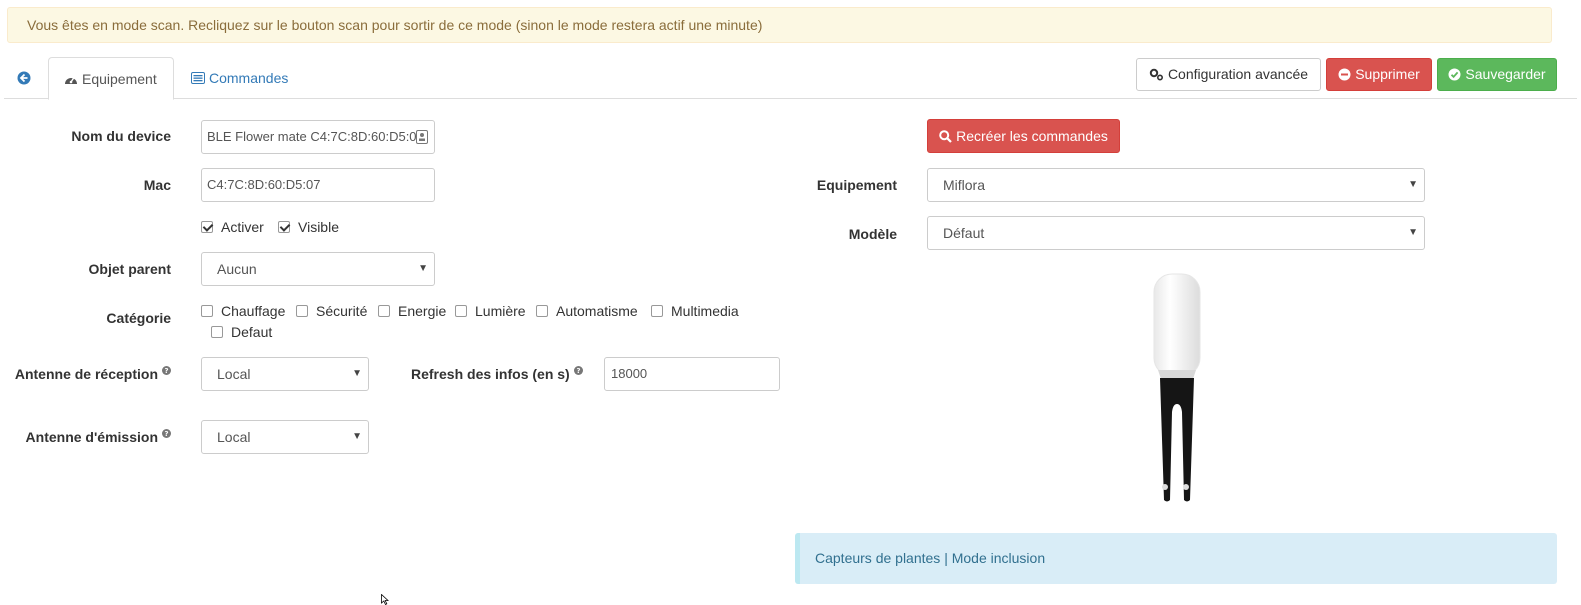 The image size is (1581, 605). Describe the element at coordinates (930, 558) in the screenshot. I see `info-text: Capteurs de plantes | Mode inclusion` at that location.